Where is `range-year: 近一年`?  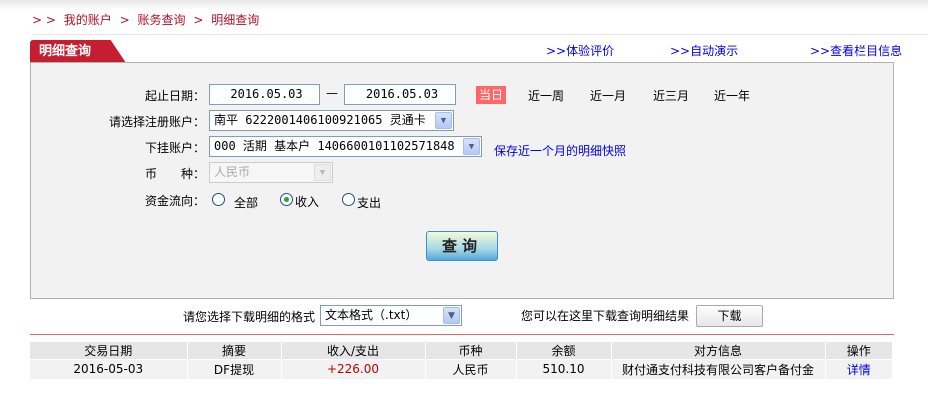
range-year: 近一年 is located at coordinates (732, 95).